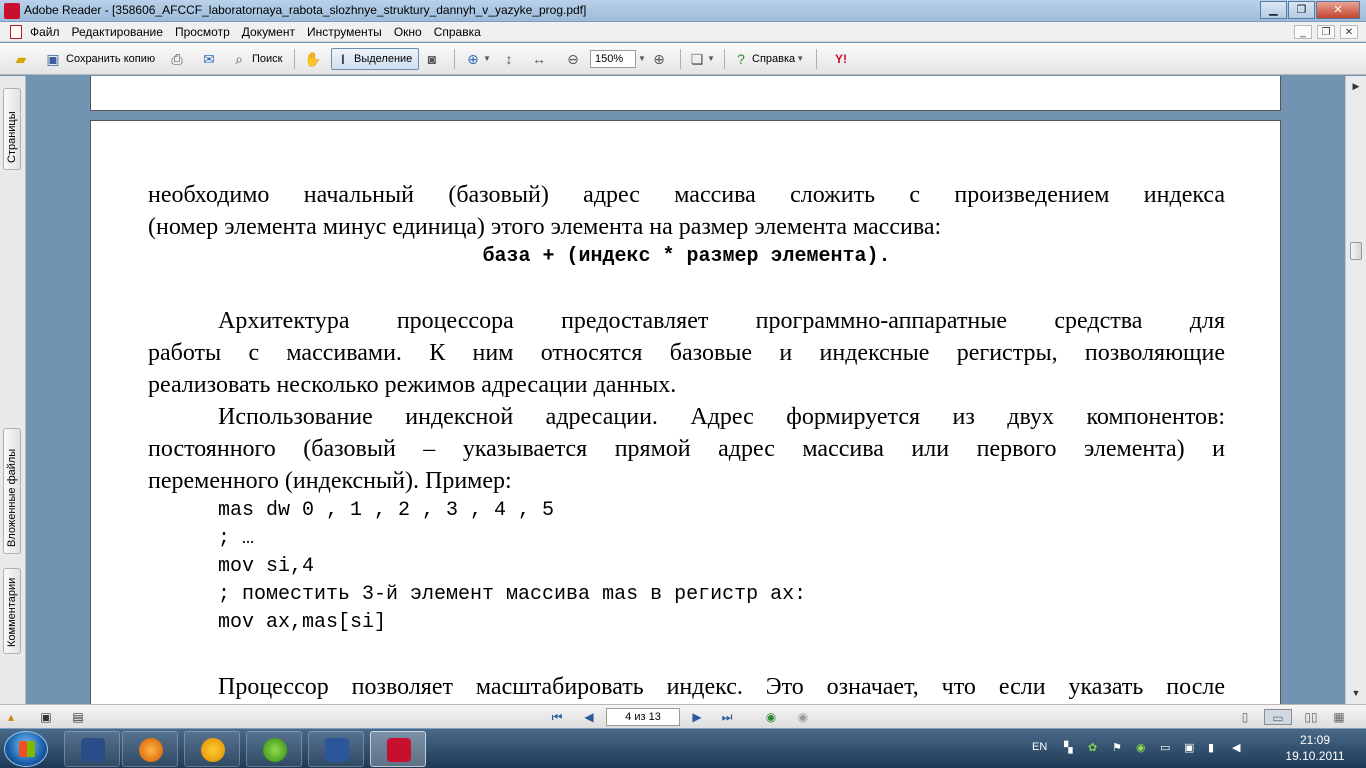 This screenshot has height=768, width=1366. What do you see at coordinates (78, 717) in the screenshot?
I see `document-properties-icon: ▤` at bounding box center [78, 717].